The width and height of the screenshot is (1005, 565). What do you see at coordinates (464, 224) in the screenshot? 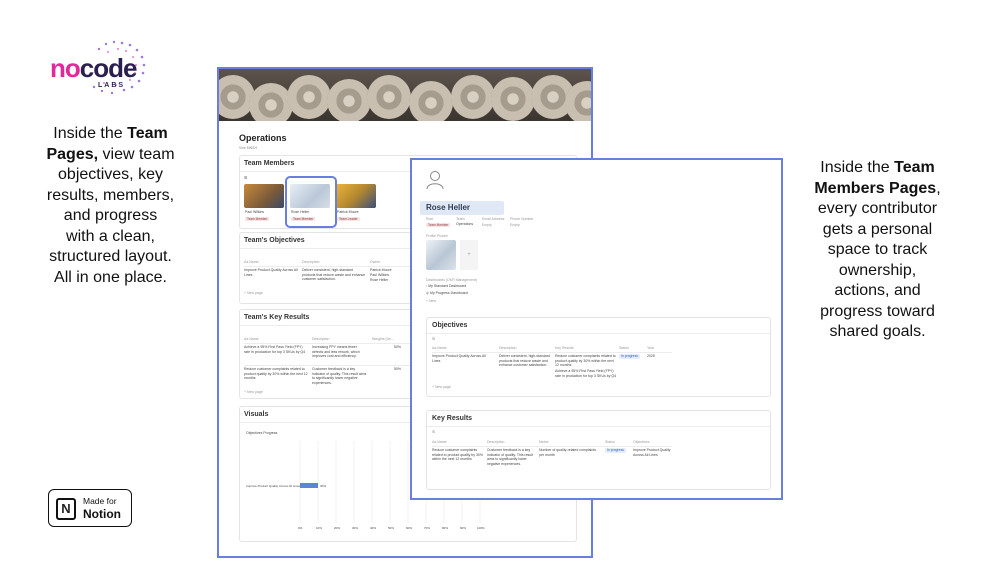
I see `team-link: Operations` at bounding box center [464, 224].